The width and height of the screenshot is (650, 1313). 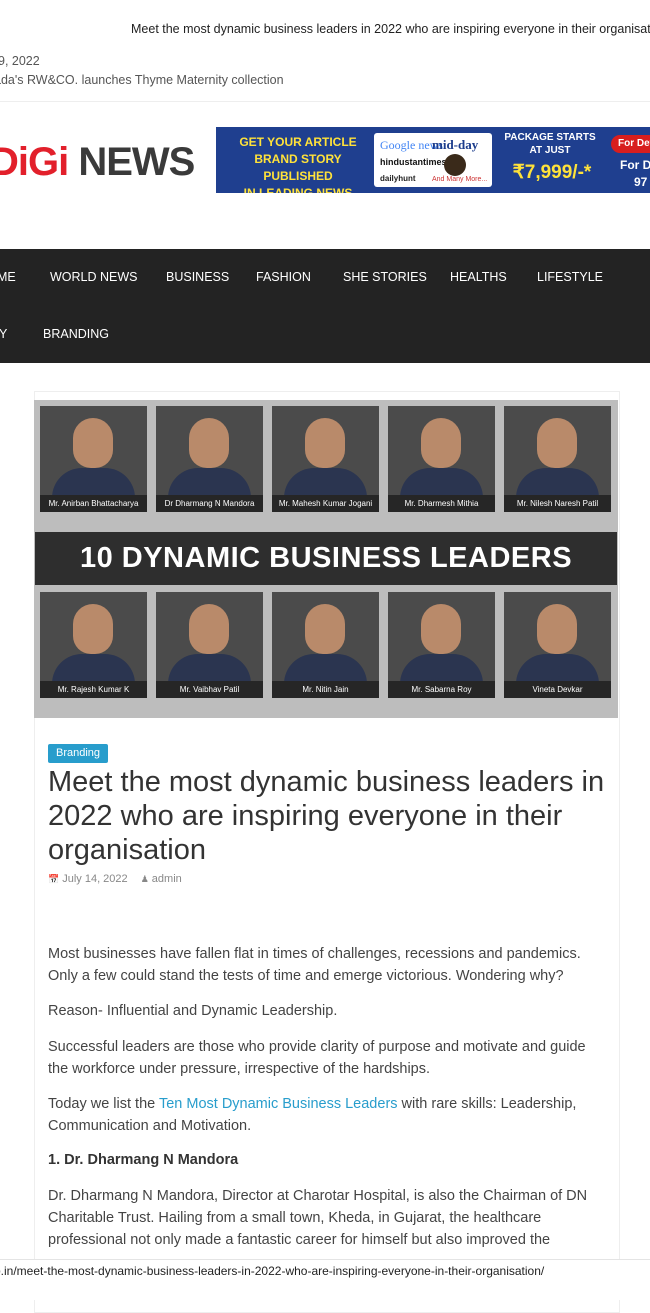 I want to click on leader-photo: Mr. Nitin Jain, so click(x=325, y=645).